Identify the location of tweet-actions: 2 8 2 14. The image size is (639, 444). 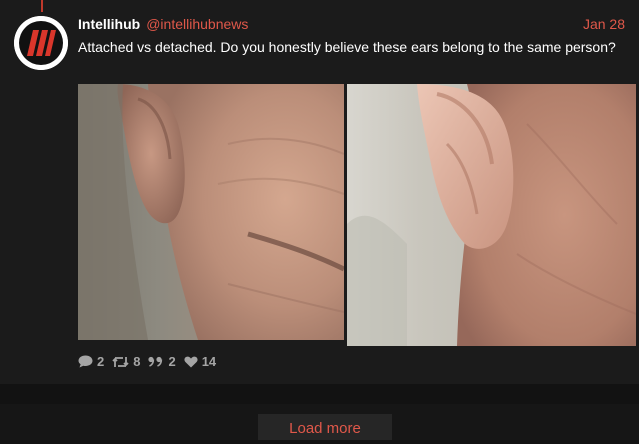
(151, 361).